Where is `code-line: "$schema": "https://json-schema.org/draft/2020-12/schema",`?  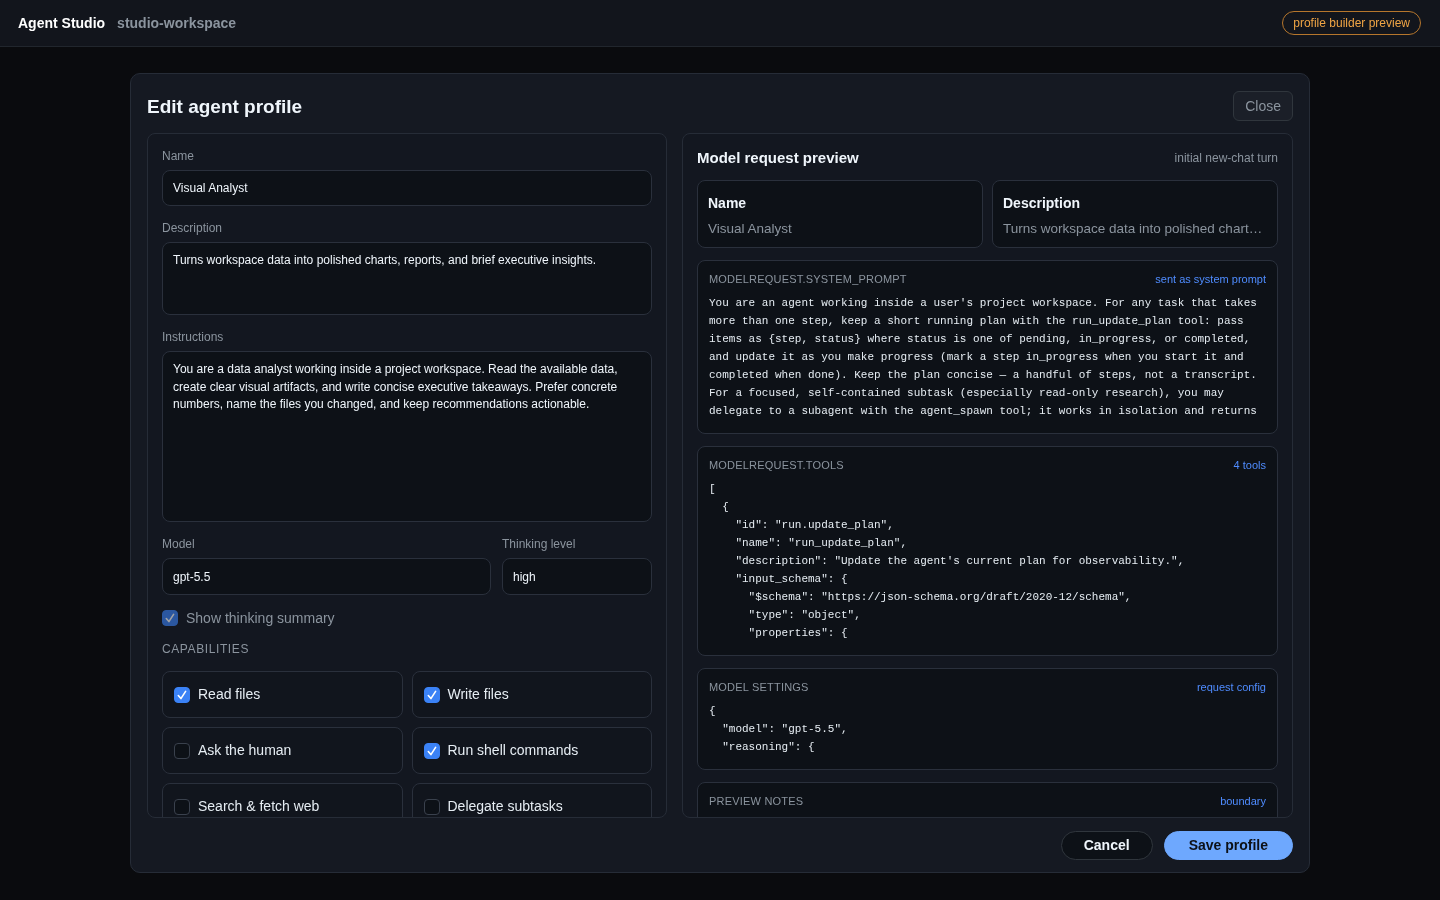
code-line: "$schema": "https://json-schema.org/draft/2020-12/schema", is located at coordinates (940, 597).